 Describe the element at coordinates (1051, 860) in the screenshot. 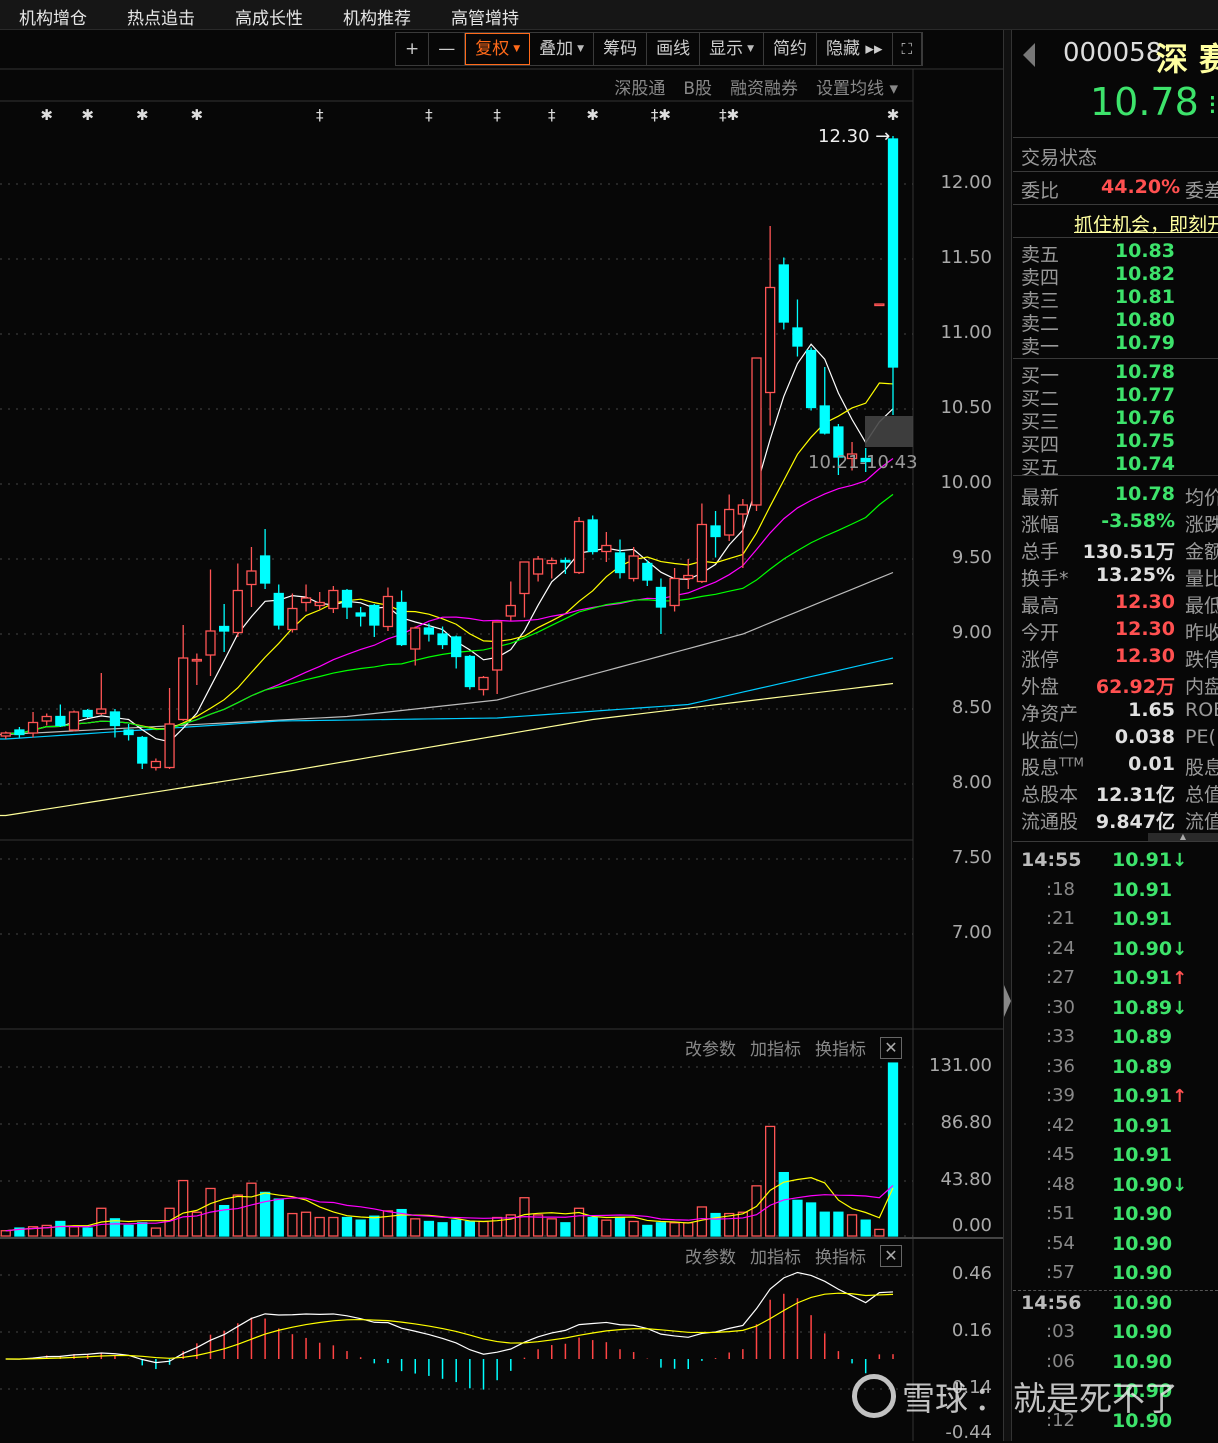

I see `tick-time: 14:55` at that location.